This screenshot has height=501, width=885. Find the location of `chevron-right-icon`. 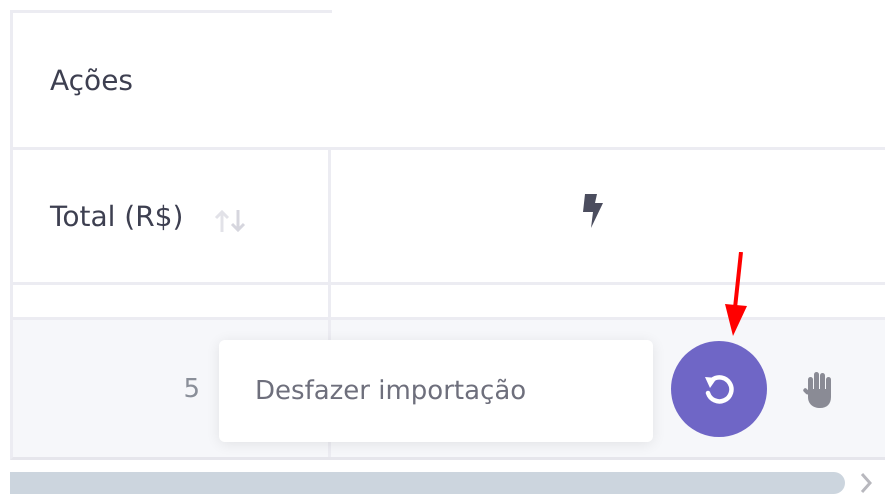

chevron-right-icon is located at coordinates (866, 483).